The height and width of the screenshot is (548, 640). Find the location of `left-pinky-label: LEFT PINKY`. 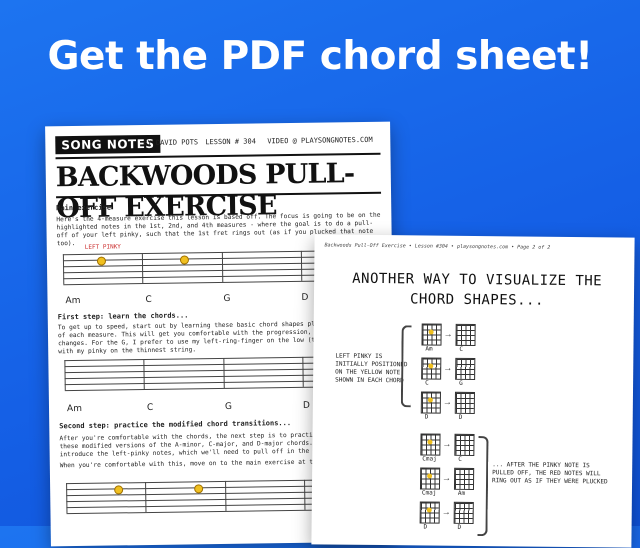

left-pinky-label: LEFT PINKY is located at coordinates (102, 247).